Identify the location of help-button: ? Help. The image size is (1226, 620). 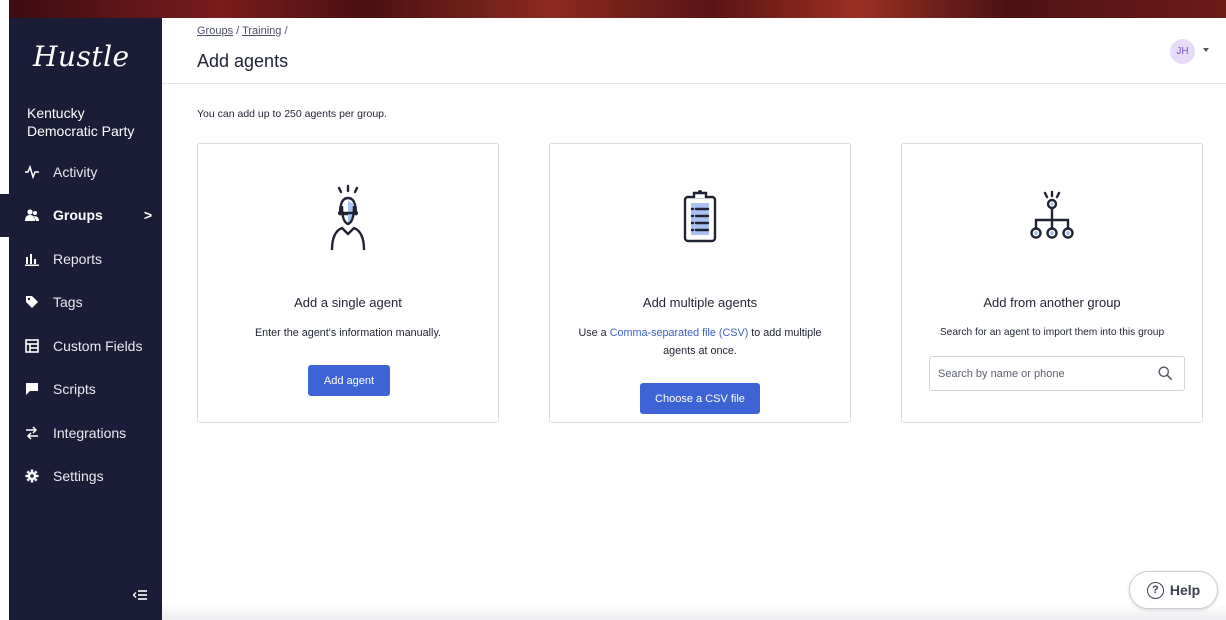
(1173, 590).